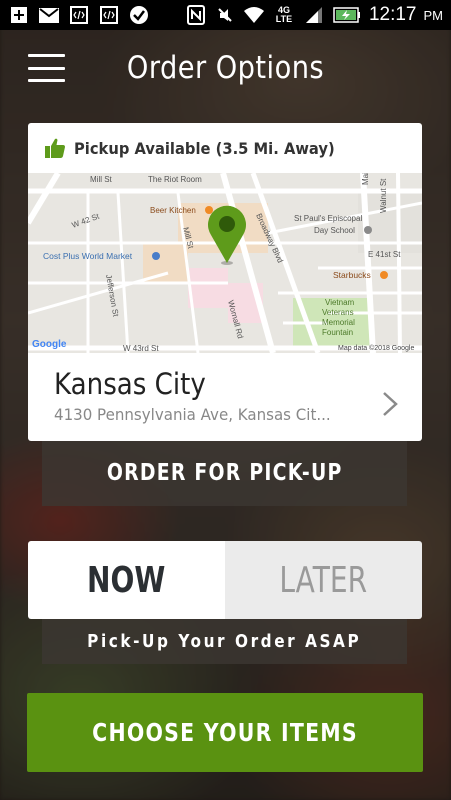  What do you see at coordinates (19, 15) in the screenshot?
I see `plus-icon` at bounding box center [19, 15].